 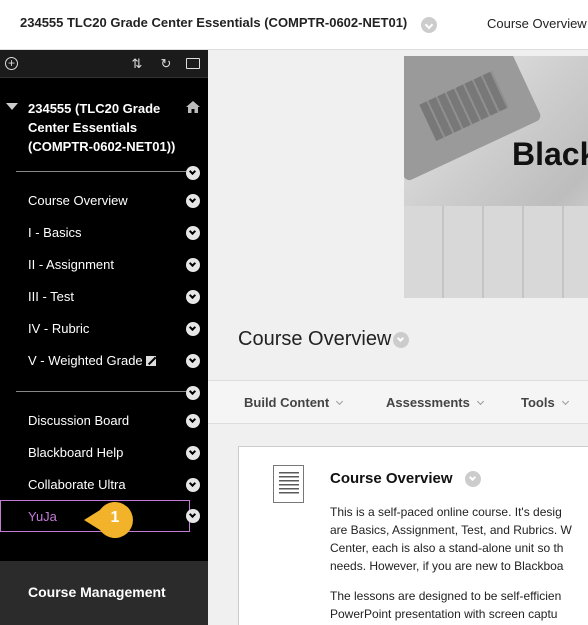 What do you see at coordinates (150, 361) in the screenshot?
I see `hidden-from-students-icon` at bounding box center [150, 361].